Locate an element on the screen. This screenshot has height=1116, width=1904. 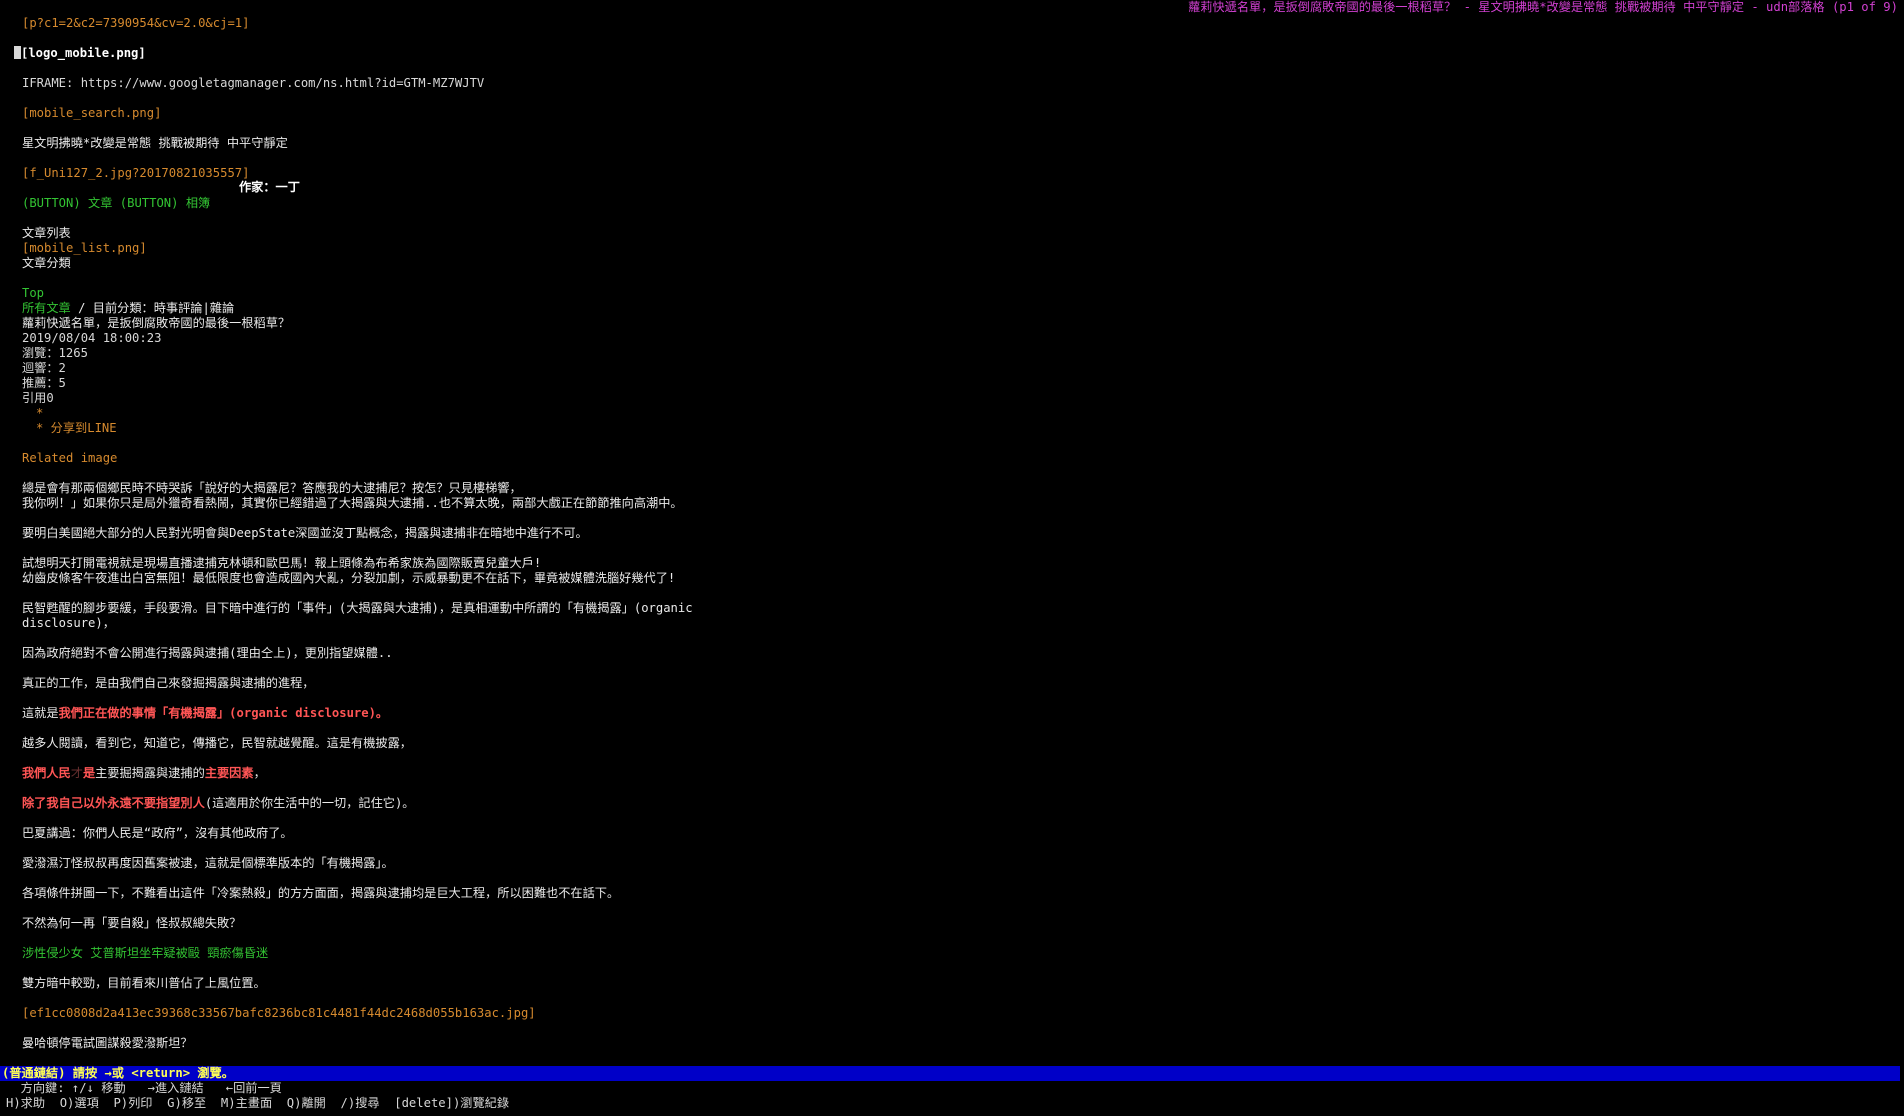
paragraph-5: 因為政府絕對不會公開進行揭露與逮捕(理由仝上)，更別指望媒體.. is located at coordinates (207, 653).